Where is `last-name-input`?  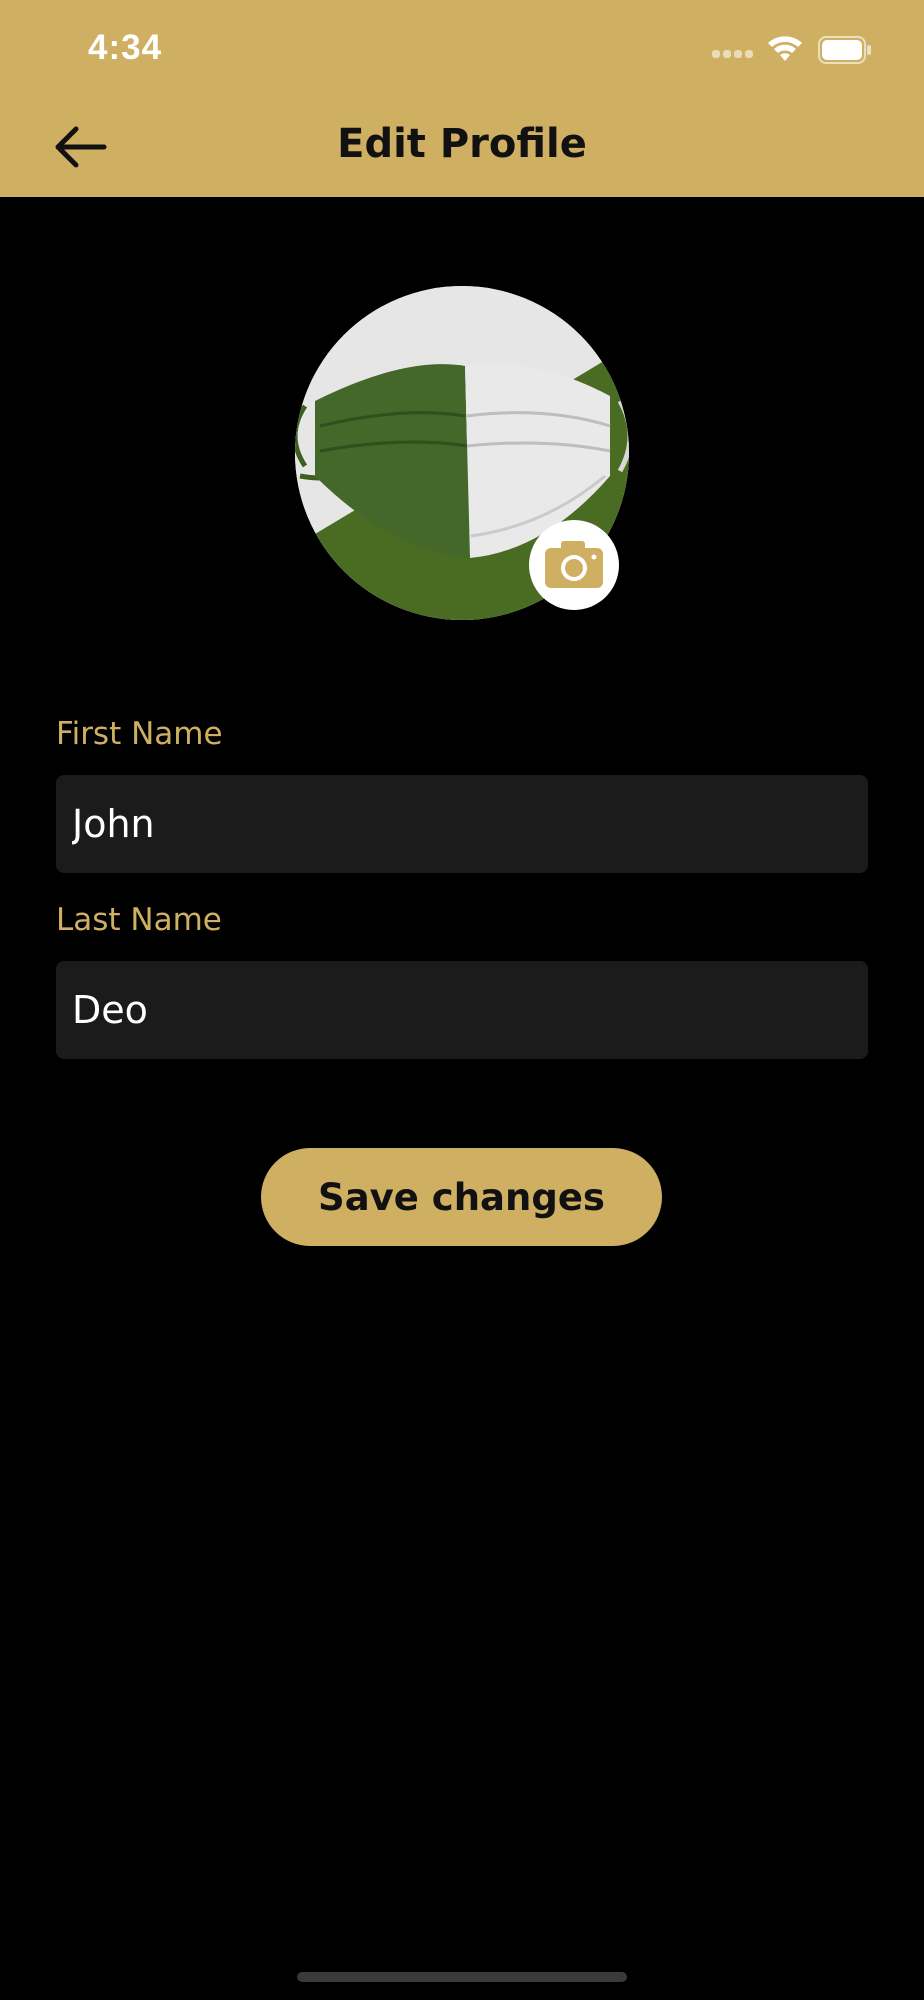 last-name-input is located at coordinates (462, 1010).